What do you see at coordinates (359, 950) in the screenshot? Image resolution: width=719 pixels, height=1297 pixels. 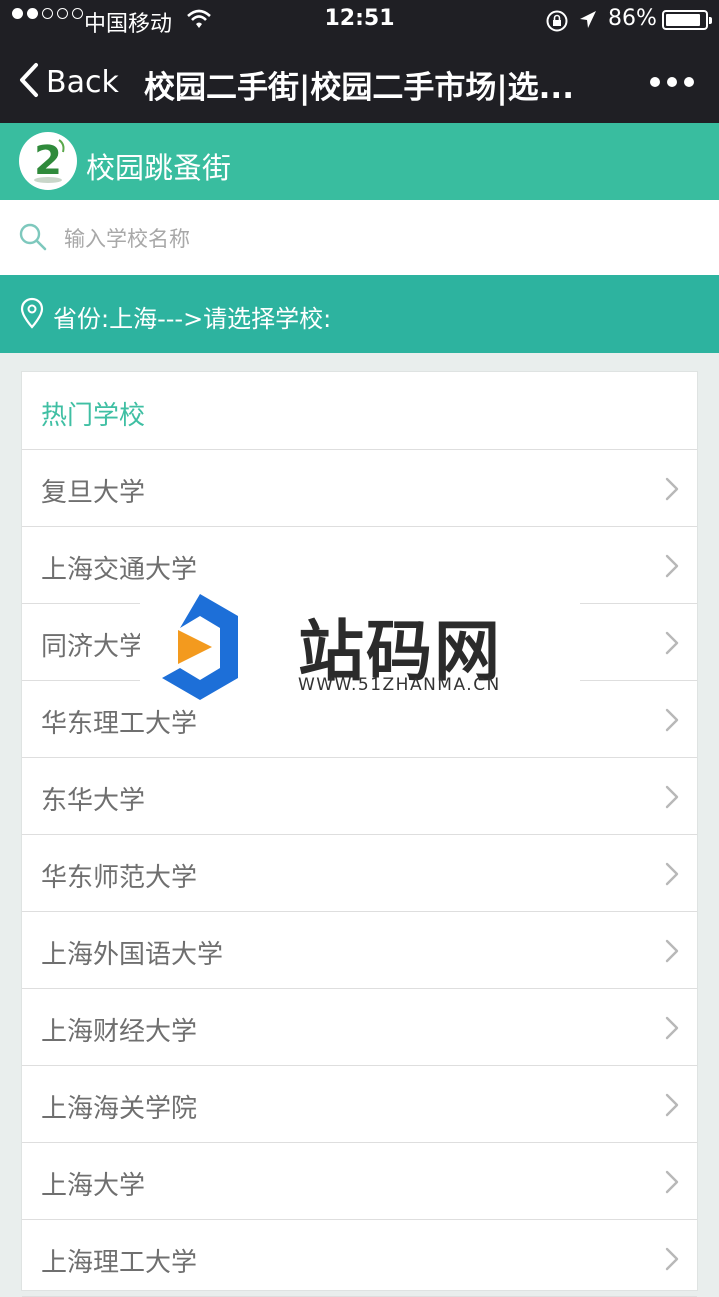 I see `school-list-item: 上海外国语大学` at bounding box center [359, 950].